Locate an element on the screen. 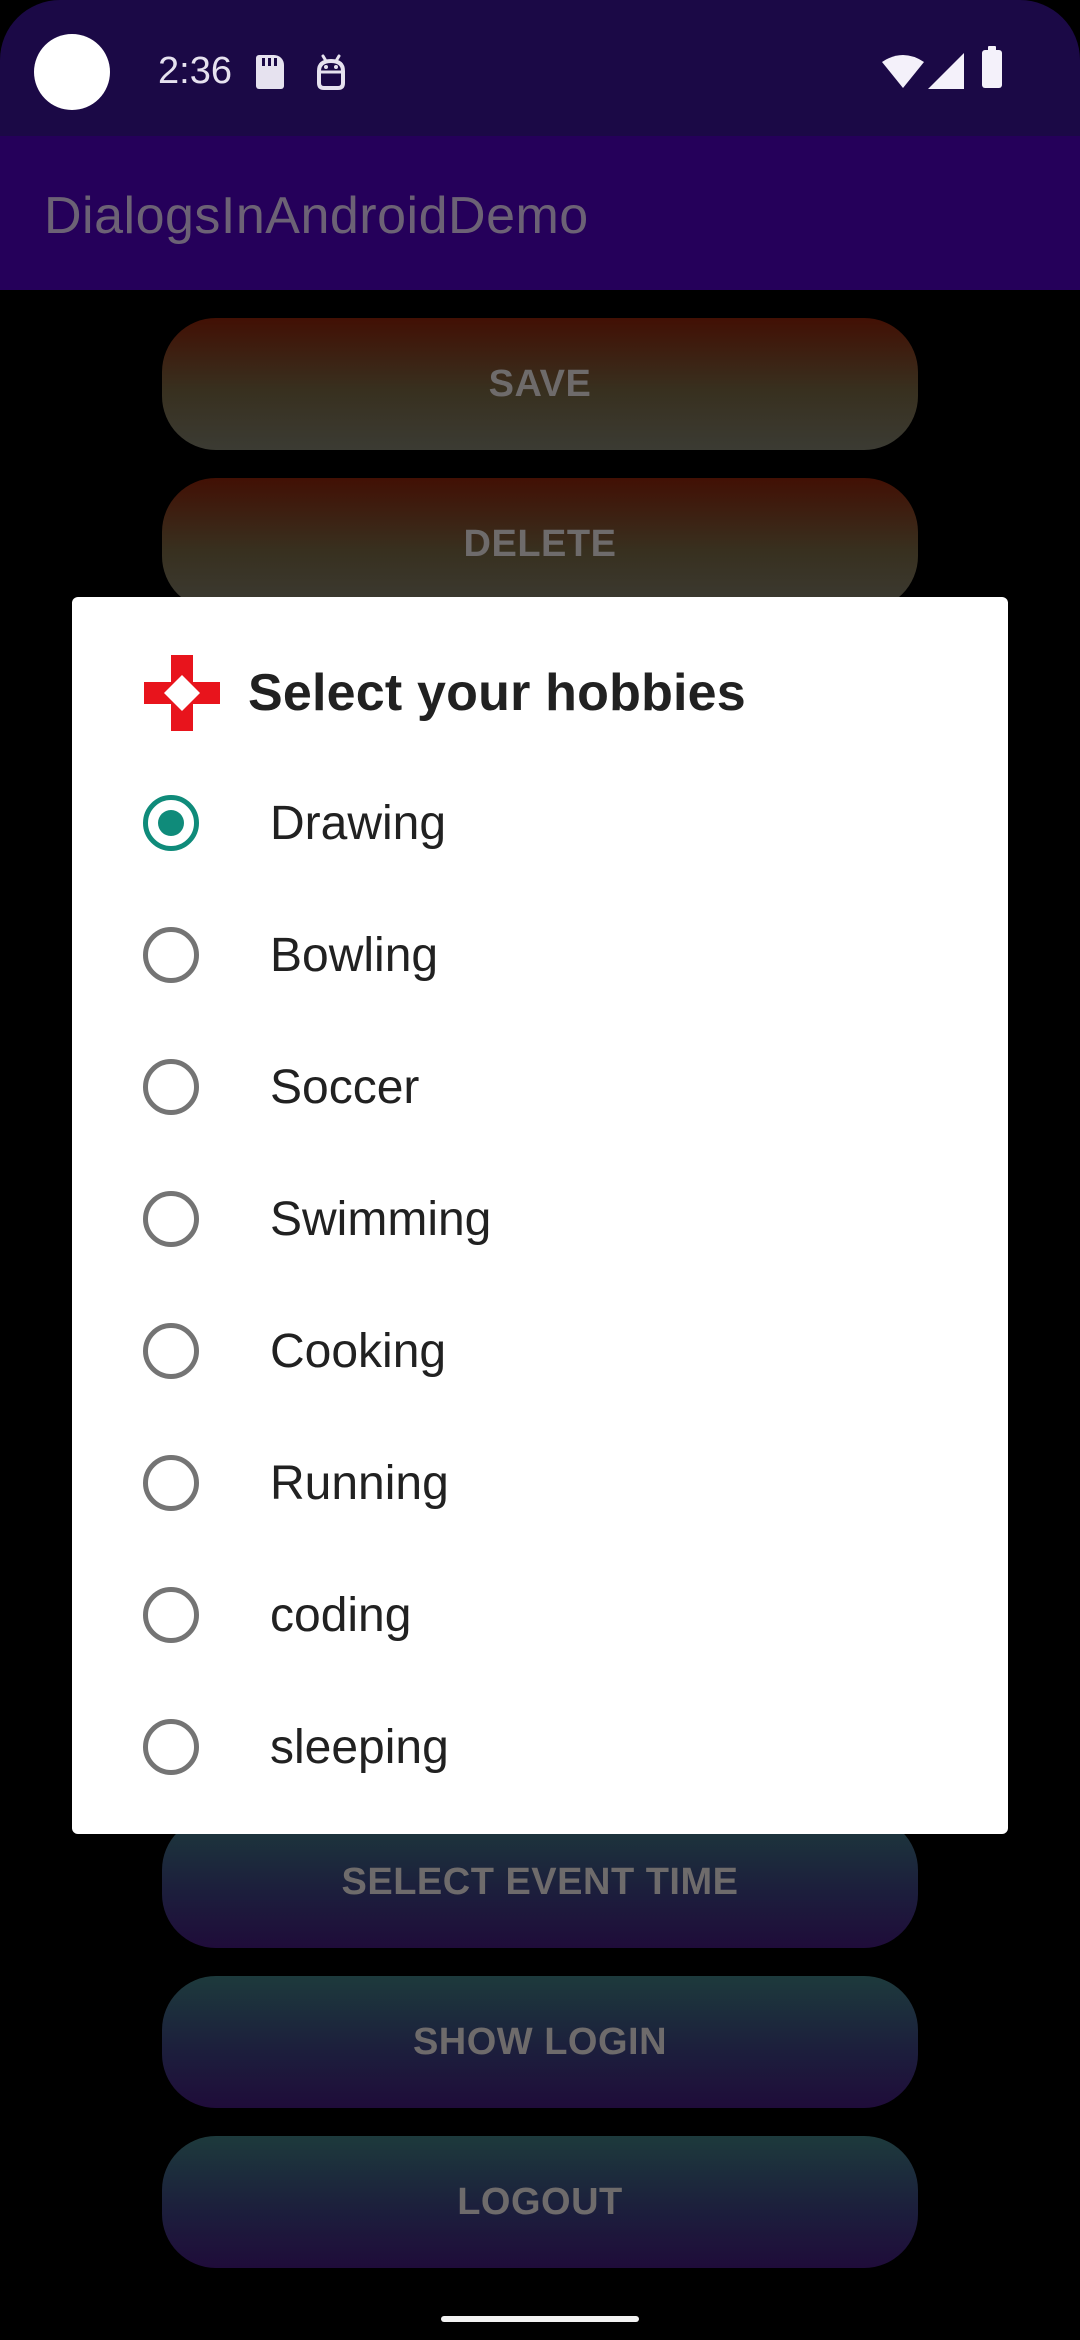 This screenshot has width=1080, height=2340. option-label: Running is located at coordinates (359, 1483).